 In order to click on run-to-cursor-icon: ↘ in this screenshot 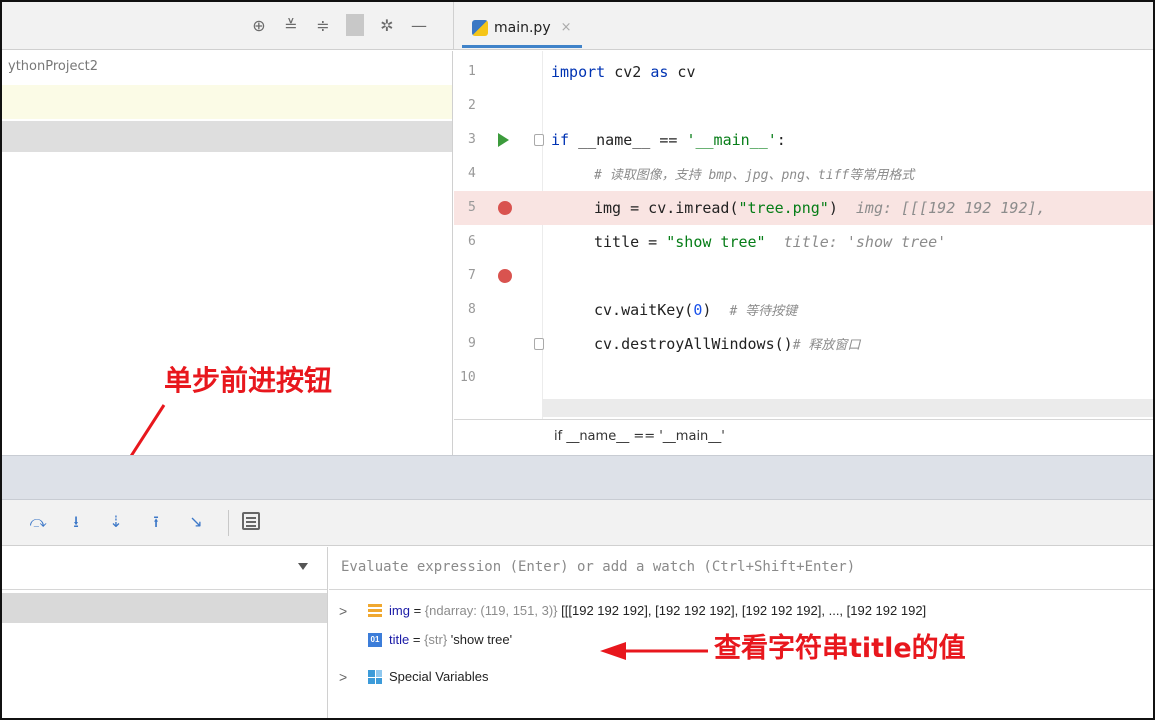, I will do `click(196, 522)`.